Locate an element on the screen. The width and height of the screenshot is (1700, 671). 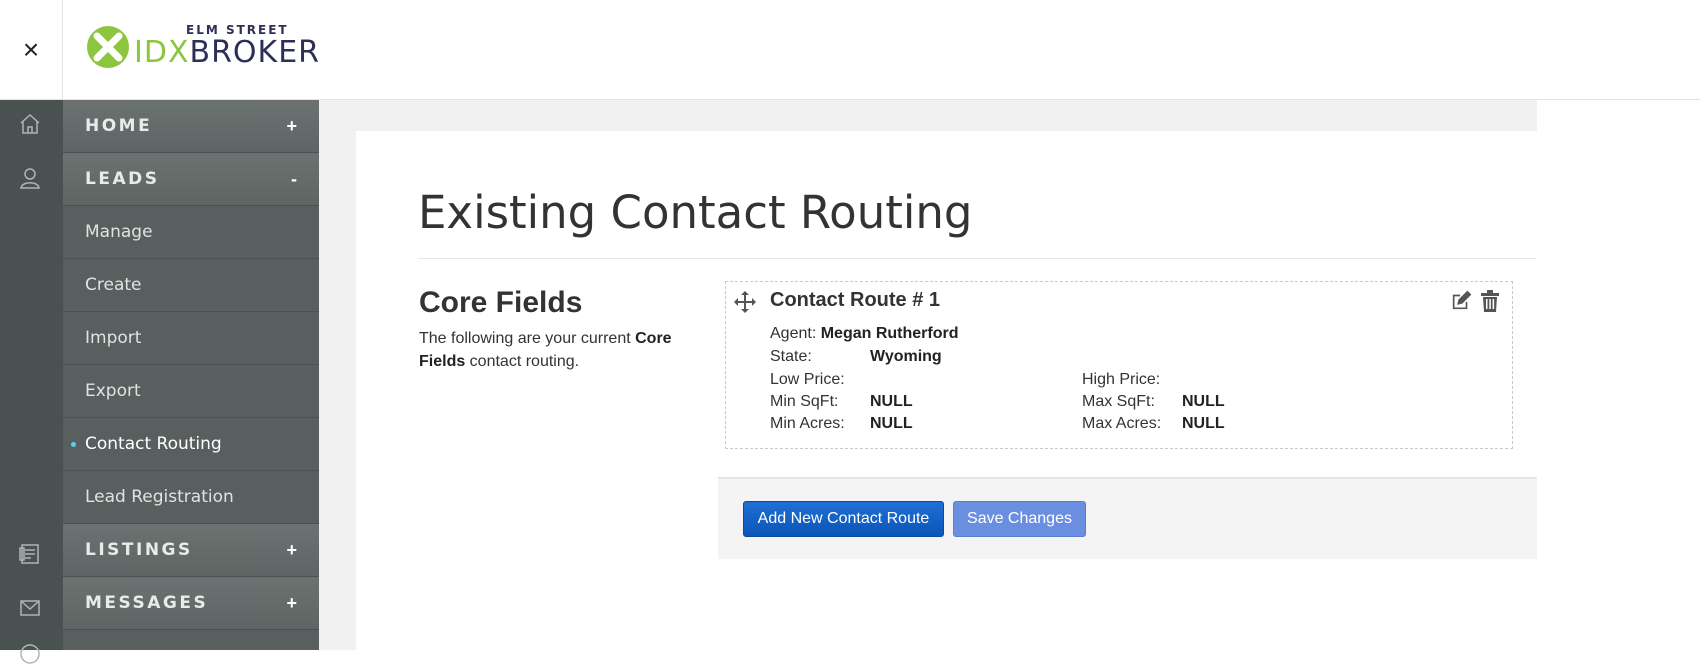
nav-item-label: Lead Registration is located at coordinates (159, 497).